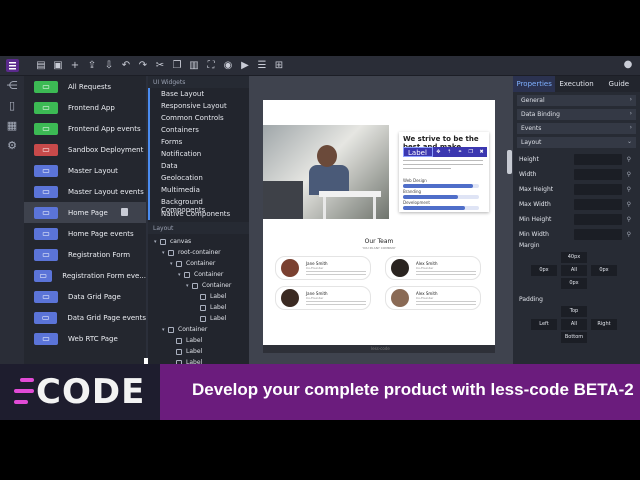 The width and height of the screenshot is (640, 480). Describe the element at coordinates (262, 66) in the screenshot. I see `list-icon: ☰` at that location.